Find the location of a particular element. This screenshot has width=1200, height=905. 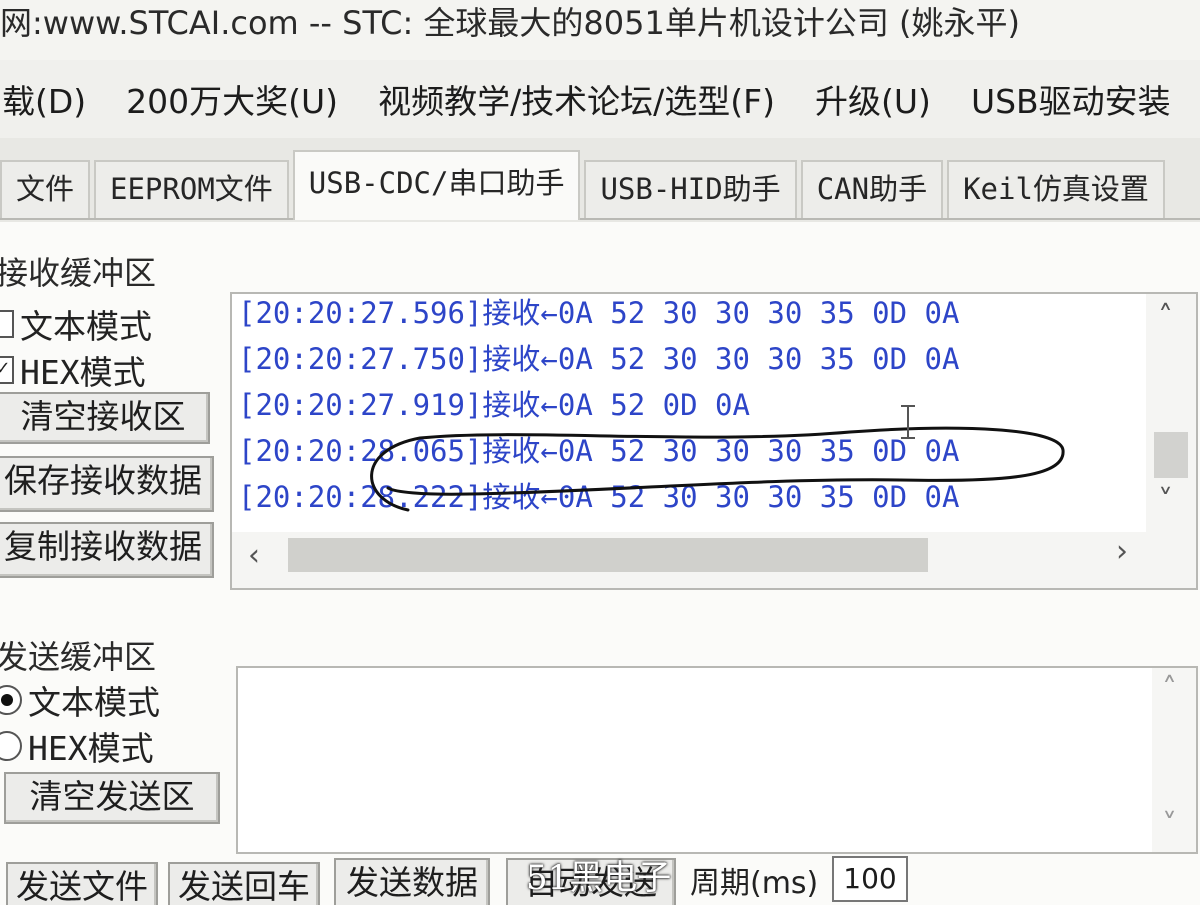

menu-item-prize: 200万大奖(U) is located at coordinates (241, 99).